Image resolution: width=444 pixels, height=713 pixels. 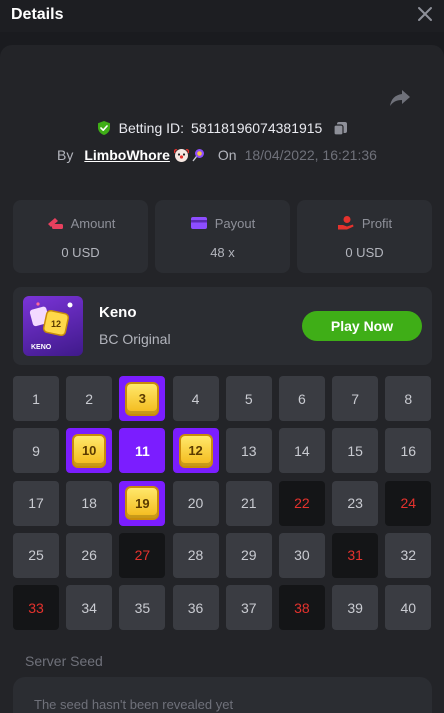 What do you see at coordinates (248, 608) in the screenshot?
I see `keno-cell: 37` at bounding box center [248, 608].